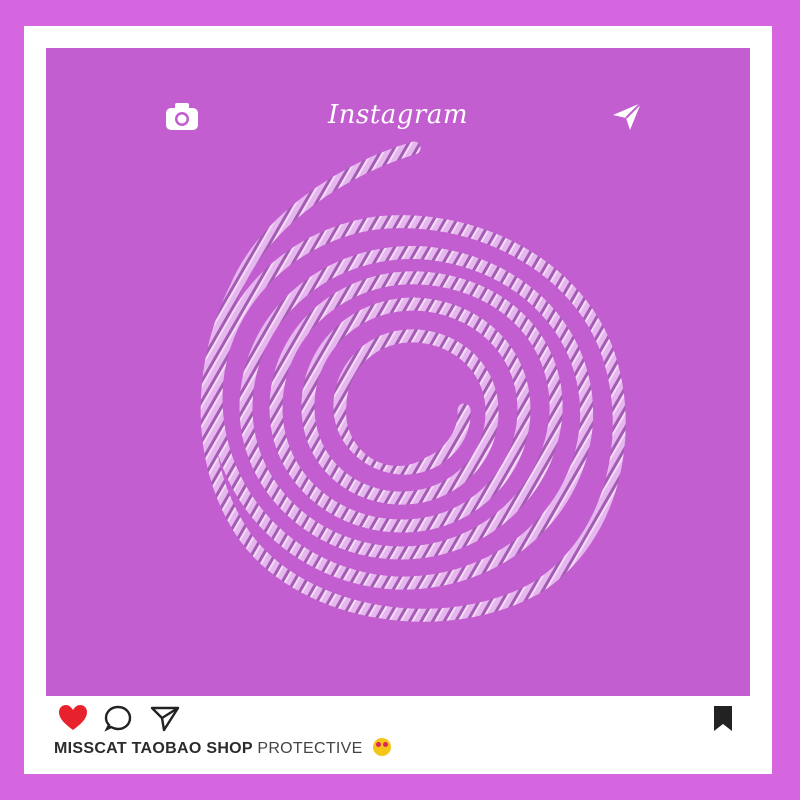 The width and height of the screenshot is (800, 800). Describe the element at coordinates (119, 718) in the screenshot. I see `comment-icon` at that location.